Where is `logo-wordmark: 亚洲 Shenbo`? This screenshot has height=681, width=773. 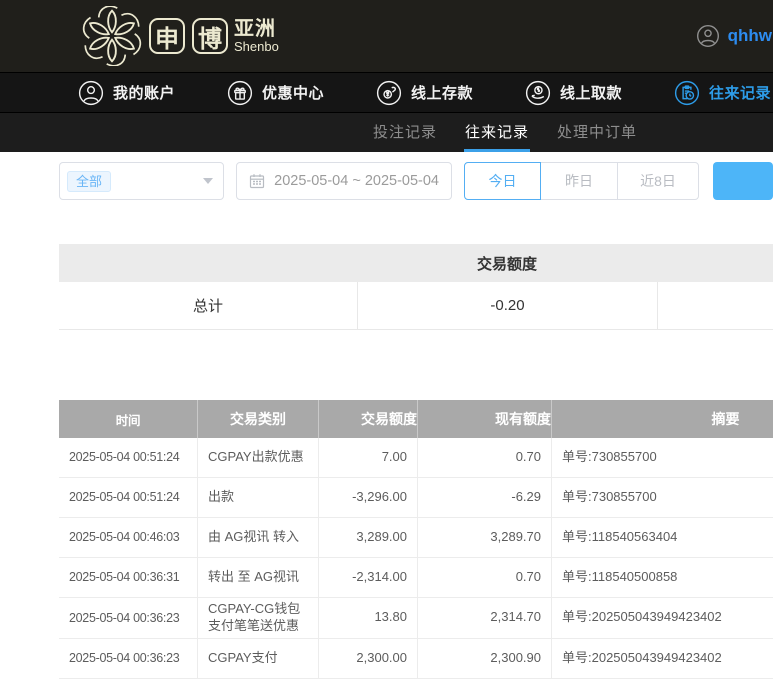 logo-wordmark: 亚洲 Shenbo is located at coordinates (256, 35).